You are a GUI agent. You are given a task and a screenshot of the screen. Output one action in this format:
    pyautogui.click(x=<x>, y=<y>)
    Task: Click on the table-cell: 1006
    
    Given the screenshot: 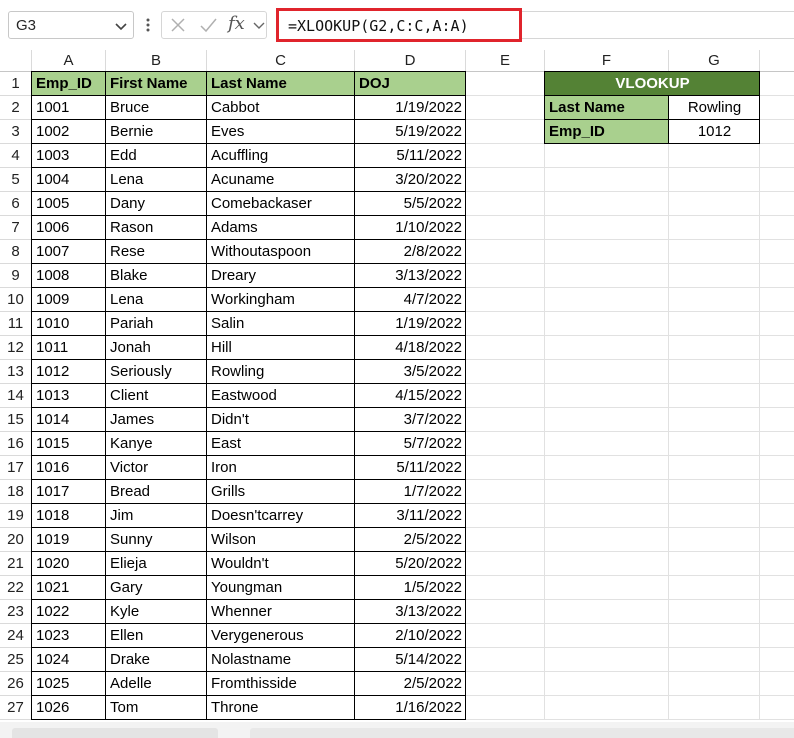 What is the action you would take?
    pyautogui.click(x=69, y=228)
    